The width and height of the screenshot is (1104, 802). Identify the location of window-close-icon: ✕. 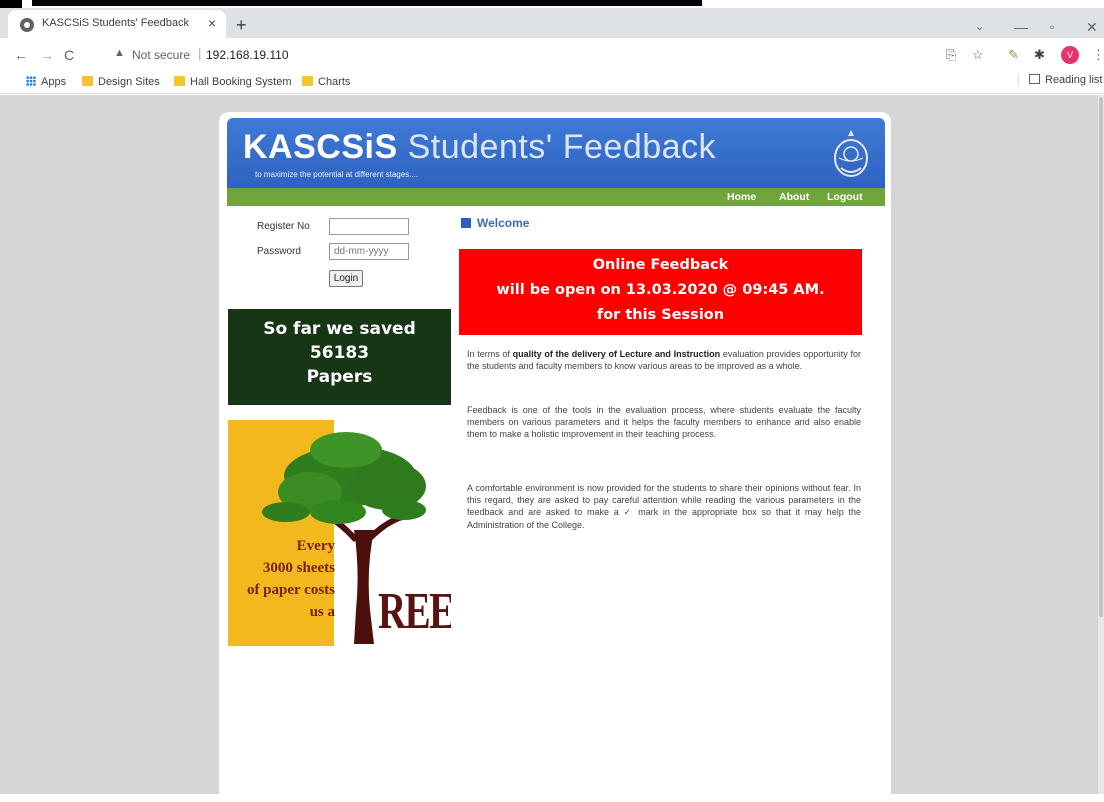
(1092, 27).